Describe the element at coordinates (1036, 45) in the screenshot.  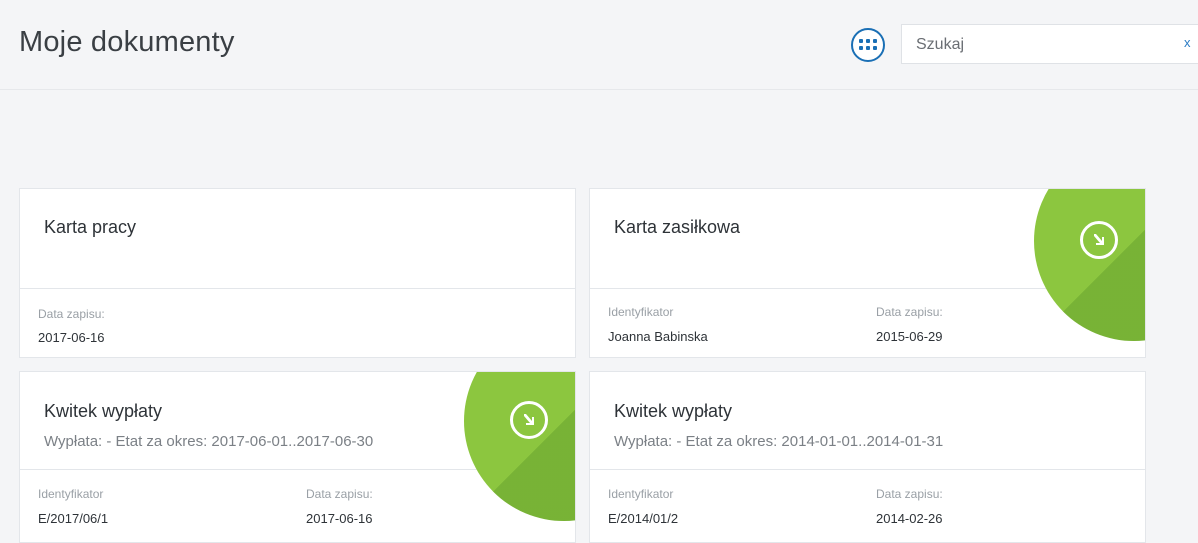
I see `search-input` at that location.